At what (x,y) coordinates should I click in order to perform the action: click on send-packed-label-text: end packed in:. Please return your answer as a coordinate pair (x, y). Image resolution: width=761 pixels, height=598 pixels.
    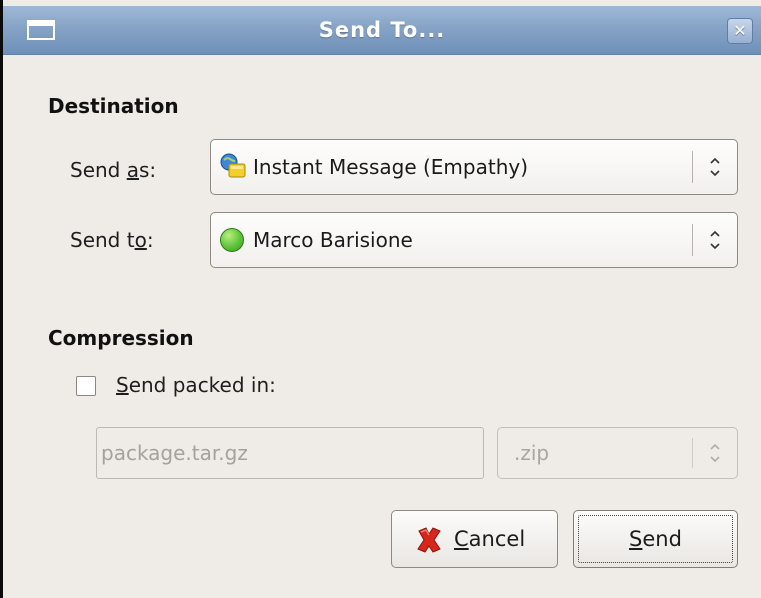
    Looking at the image, I should click on (202, 385).